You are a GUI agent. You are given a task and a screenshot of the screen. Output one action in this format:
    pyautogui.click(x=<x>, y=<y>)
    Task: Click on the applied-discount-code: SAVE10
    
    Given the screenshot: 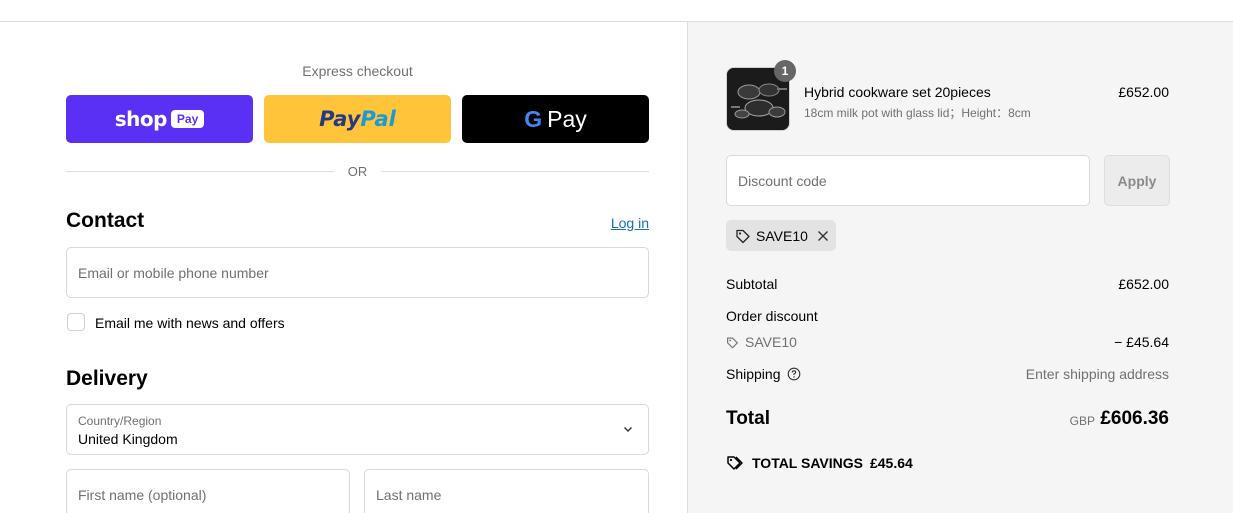 What is the action you would take?
    pyautogui.click(x=782, y=235)
    